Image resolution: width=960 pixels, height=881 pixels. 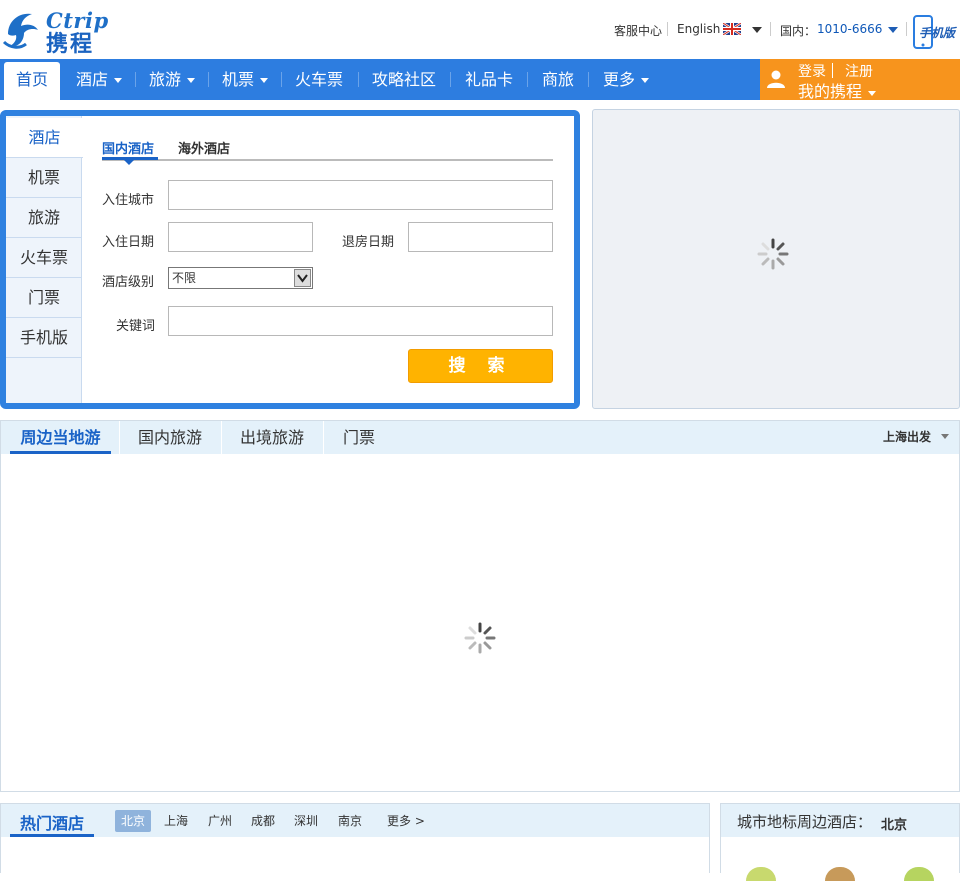 I want to click on city-tab-beijing: 北京, so click(x=133, y=821).